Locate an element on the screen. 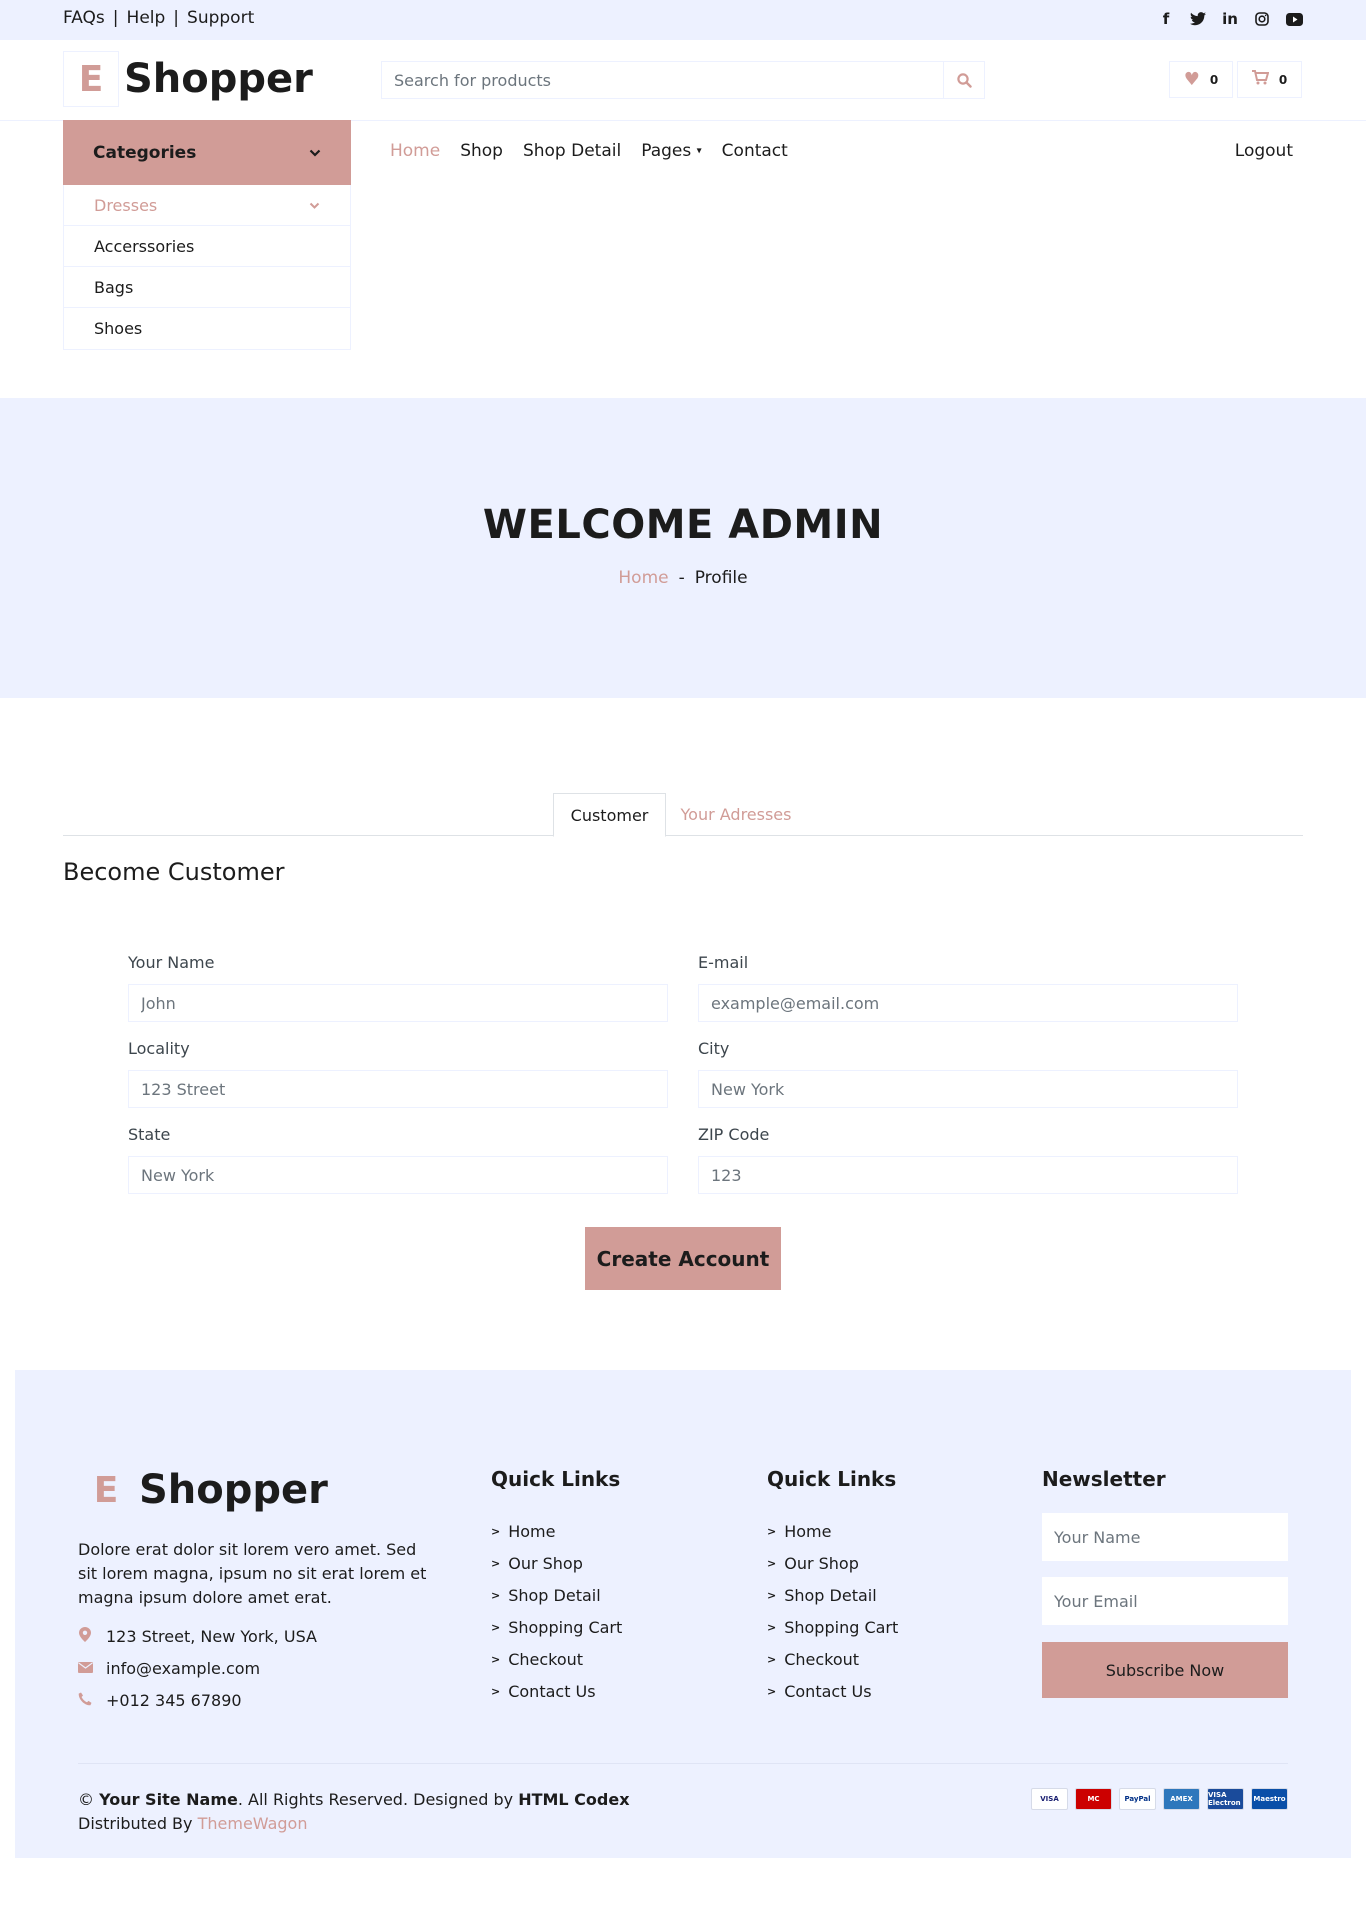  breadcrumb: Home - Profile is located at coordinates (683, 578).